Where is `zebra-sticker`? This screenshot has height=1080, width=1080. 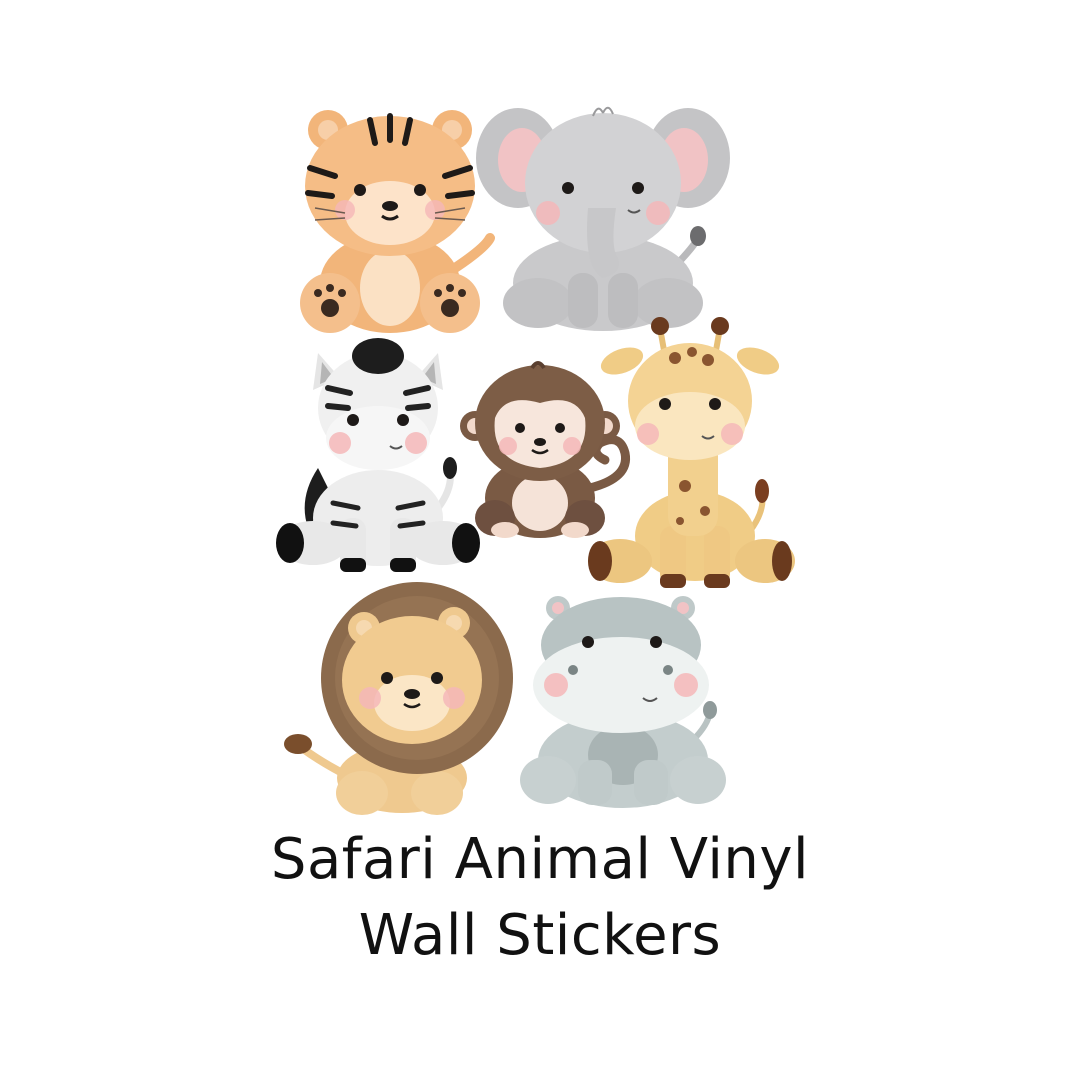
zebra-sticker is located at coordinates (378, 456).